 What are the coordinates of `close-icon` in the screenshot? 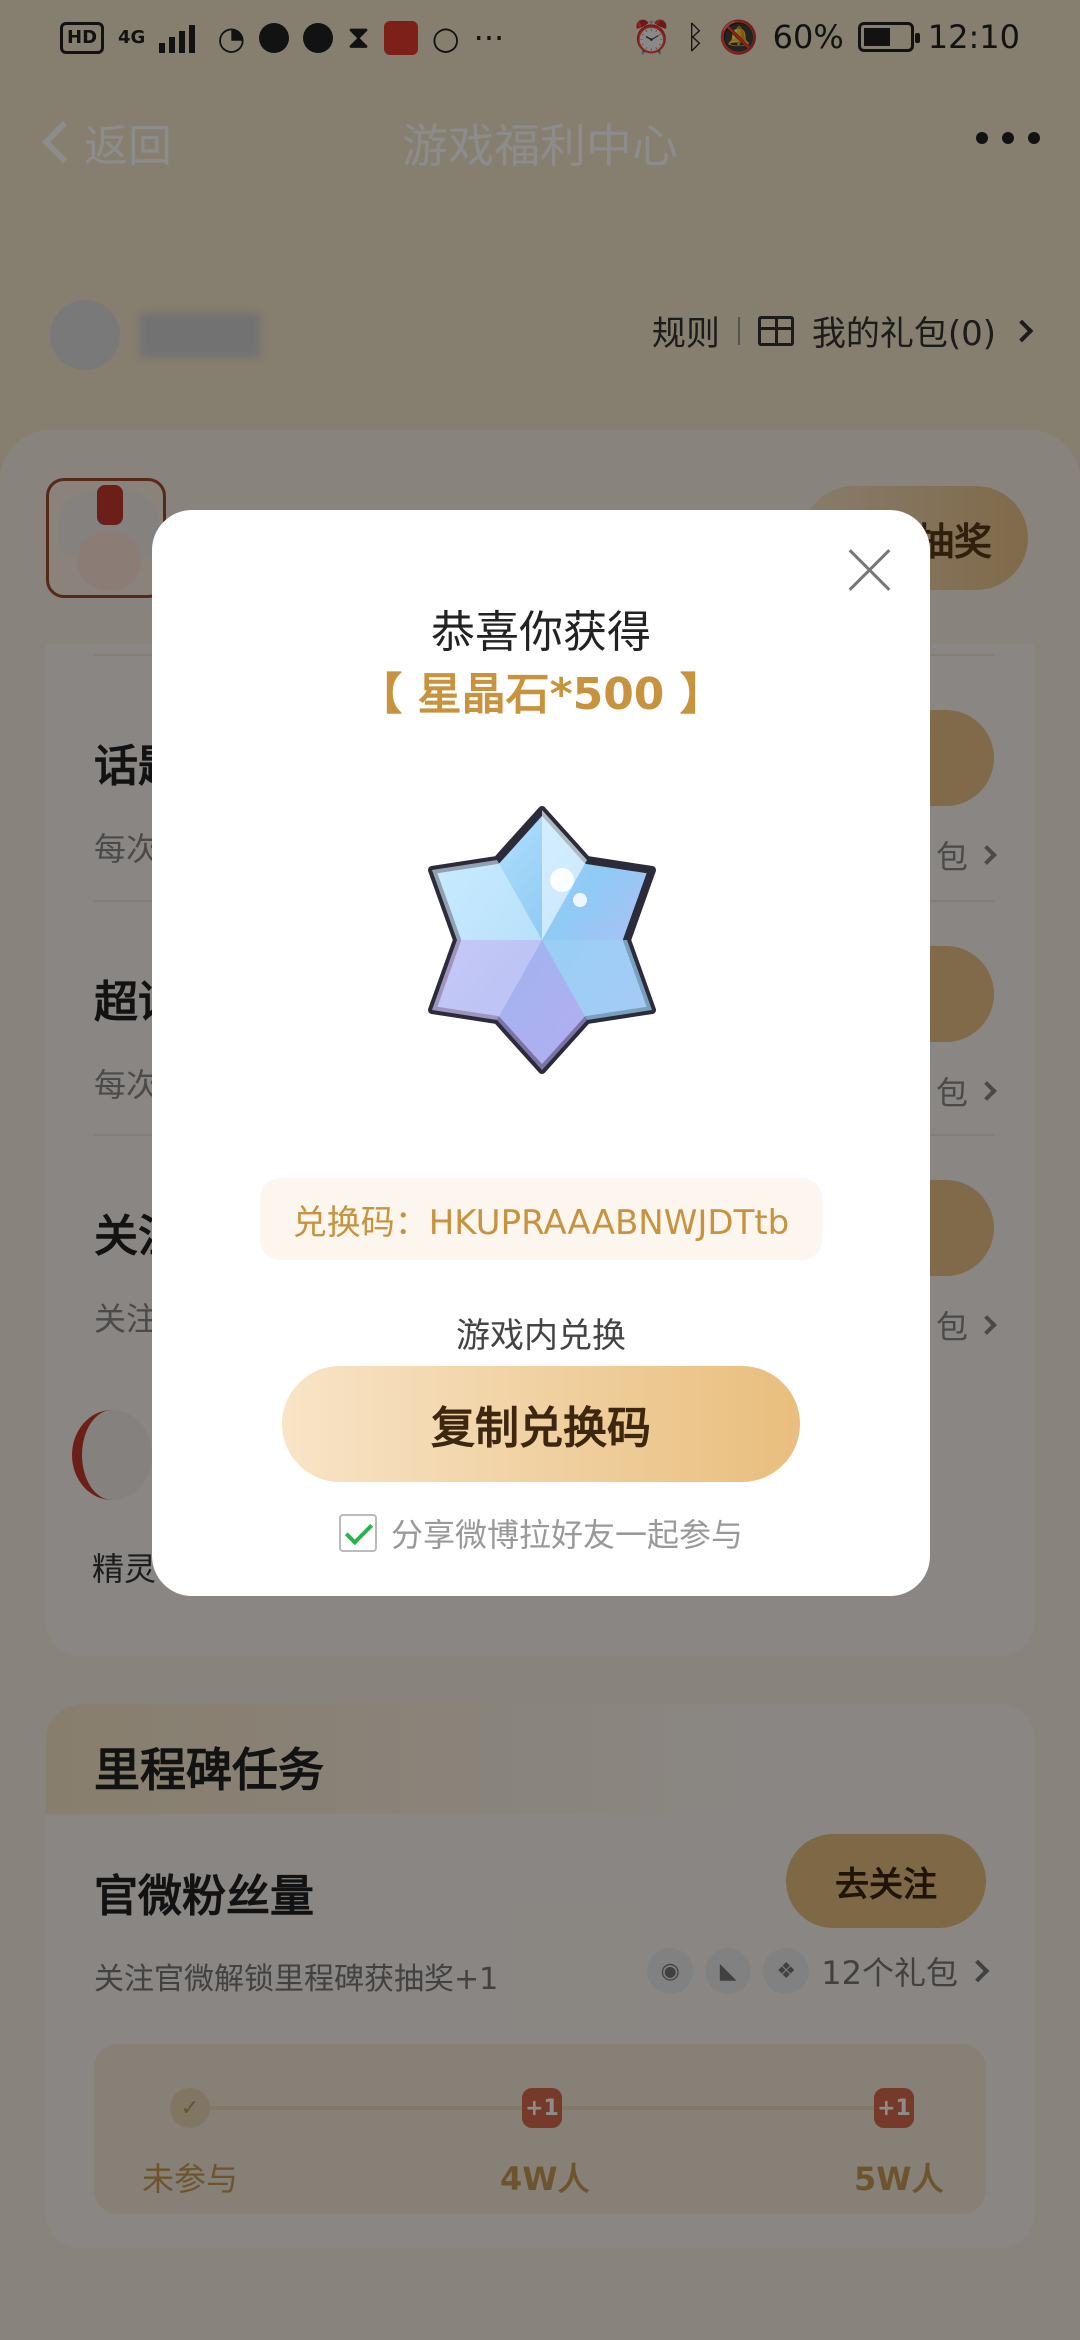 It's located at (870, 570).